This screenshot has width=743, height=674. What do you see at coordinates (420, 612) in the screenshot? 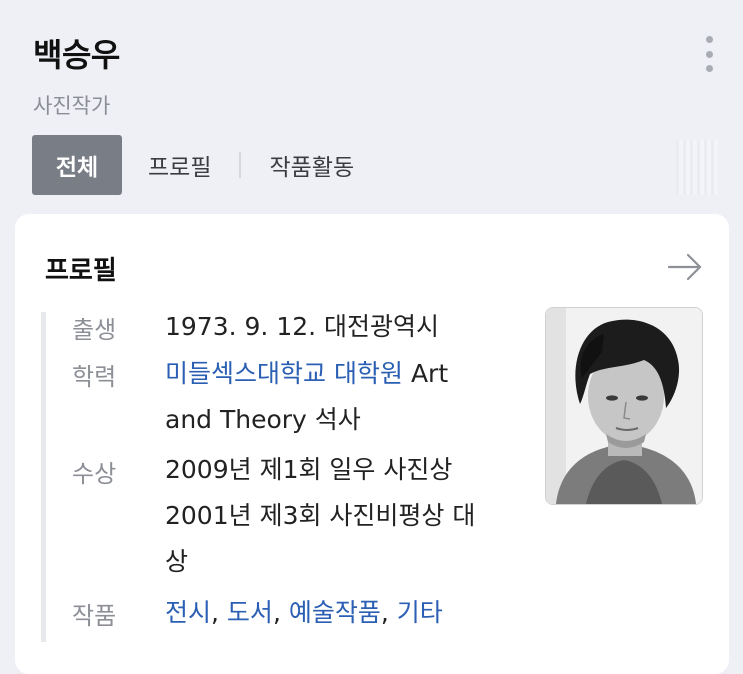
I see `works-etc-link: 기타` at bounding box center [420, 612].